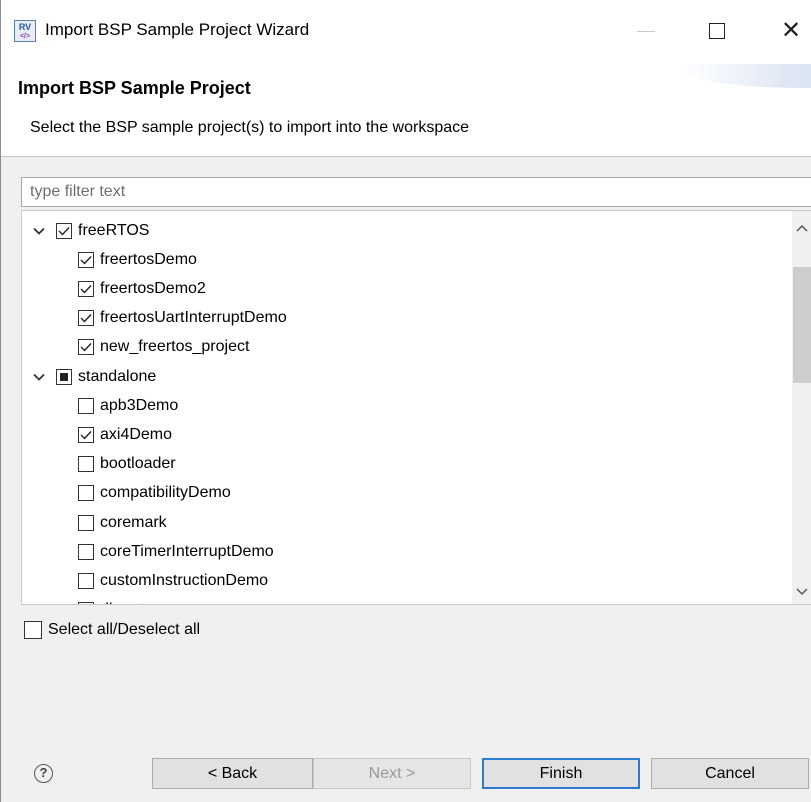  I want to click on tree-item: freertosUartInterruptDemo, so click(182, 318).